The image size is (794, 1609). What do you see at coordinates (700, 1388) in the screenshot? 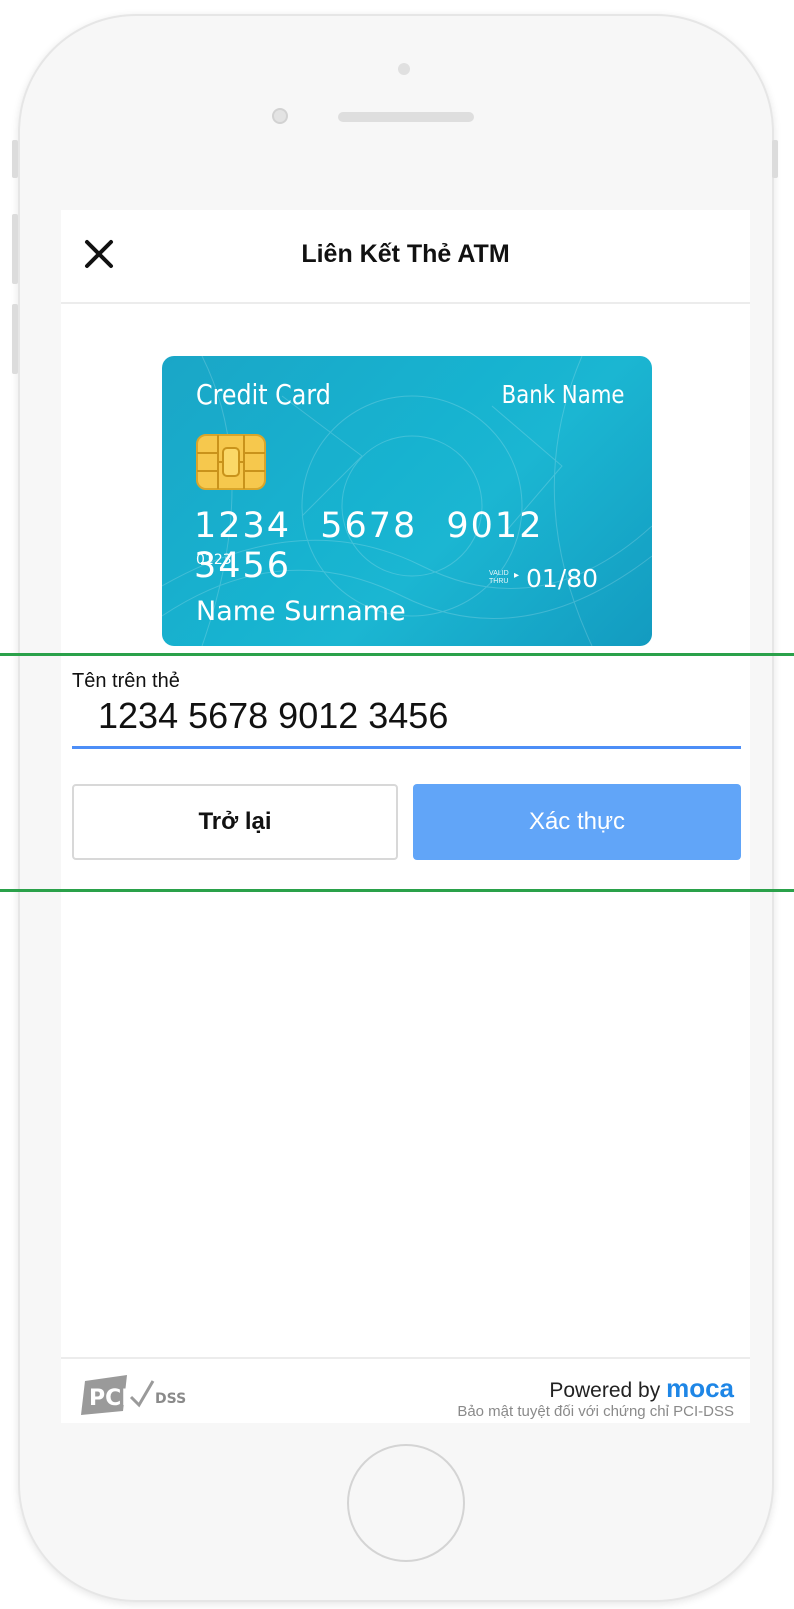
I see `moca-brand: moca` at bounding box center [700, 1388].